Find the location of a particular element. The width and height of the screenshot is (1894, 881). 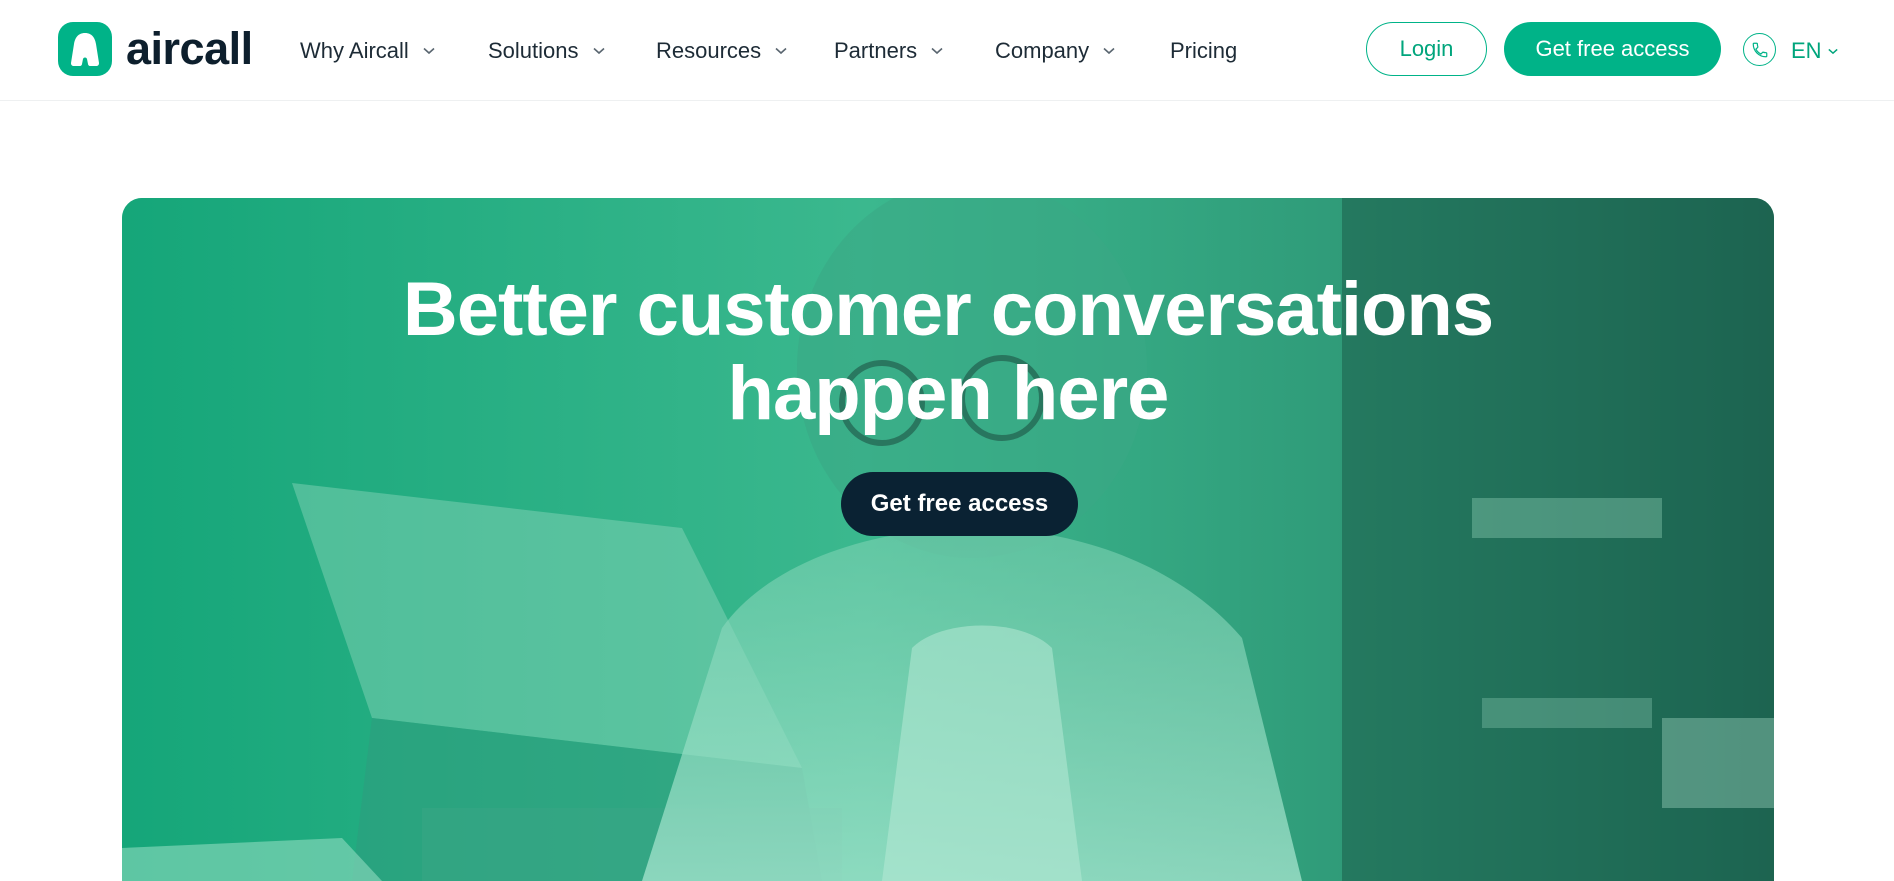

nav-item-why-aircall: Why Aircall is located at coordinates (367, 51).